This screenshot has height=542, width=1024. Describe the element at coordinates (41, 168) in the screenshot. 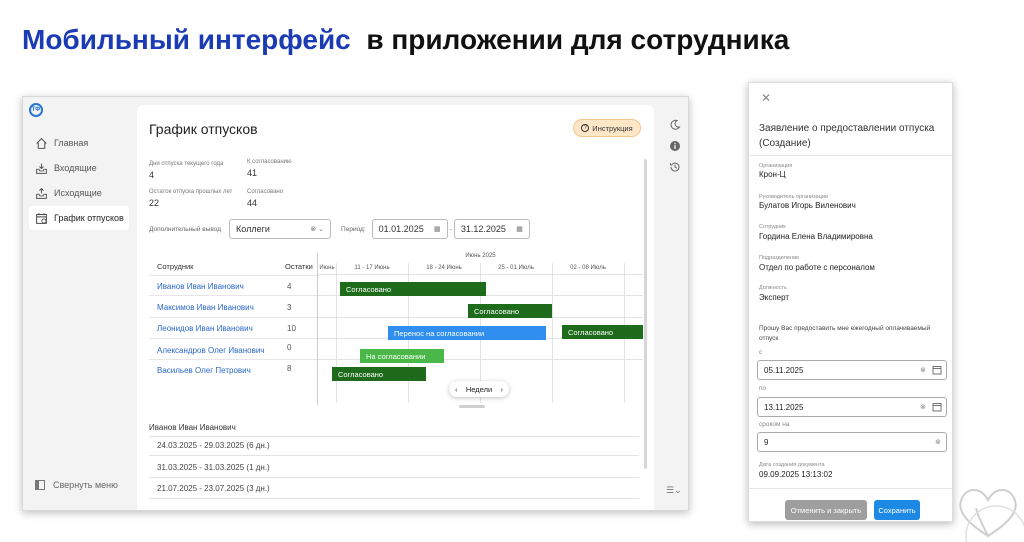

I see `inbox-icon` at that location.